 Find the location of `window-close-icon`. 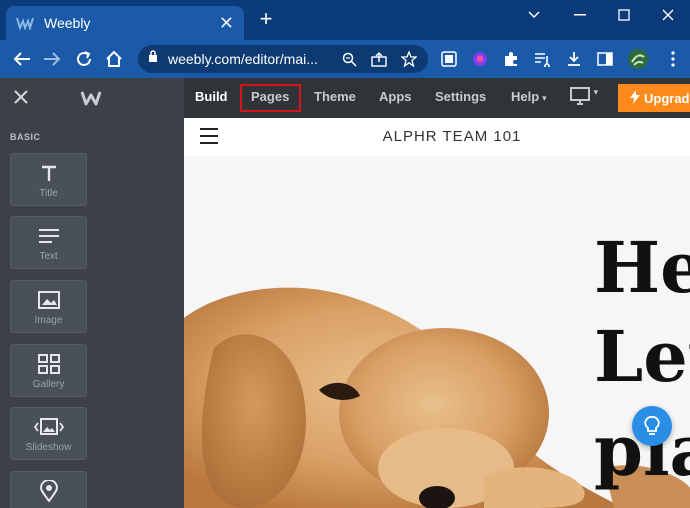

window-close-icon is located at coordinates (668, 15).